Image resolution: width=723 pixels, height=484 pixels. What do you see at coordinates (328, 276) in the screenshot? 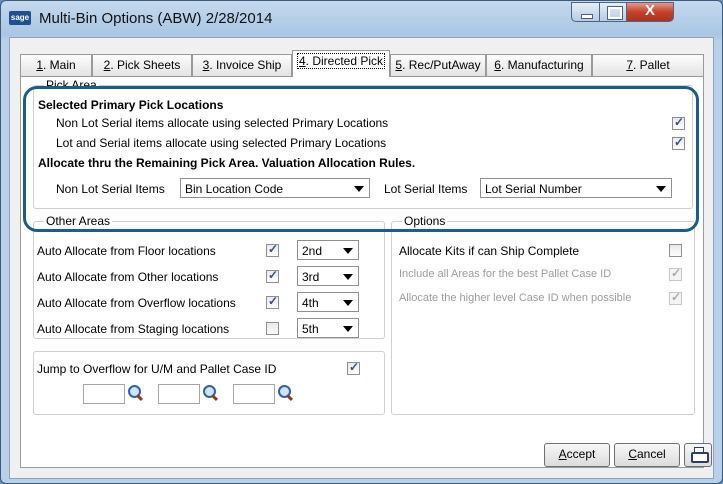
I see `other-order-select: 3rd` at bounding box center [328, 276].